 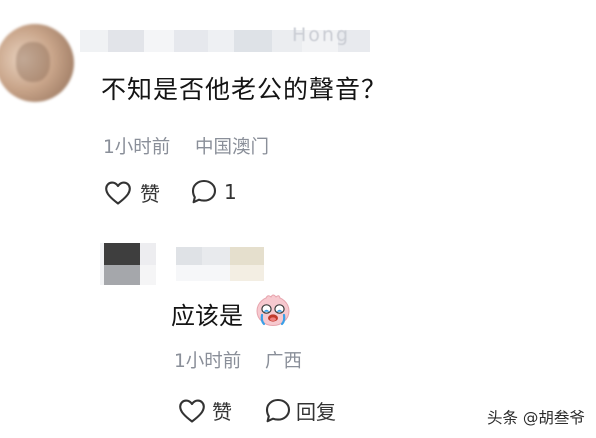 What do you see at coordinates (222, 412) in the screenshot?
I see `reply-like-label: 赞` at bounding box center [222, 412].